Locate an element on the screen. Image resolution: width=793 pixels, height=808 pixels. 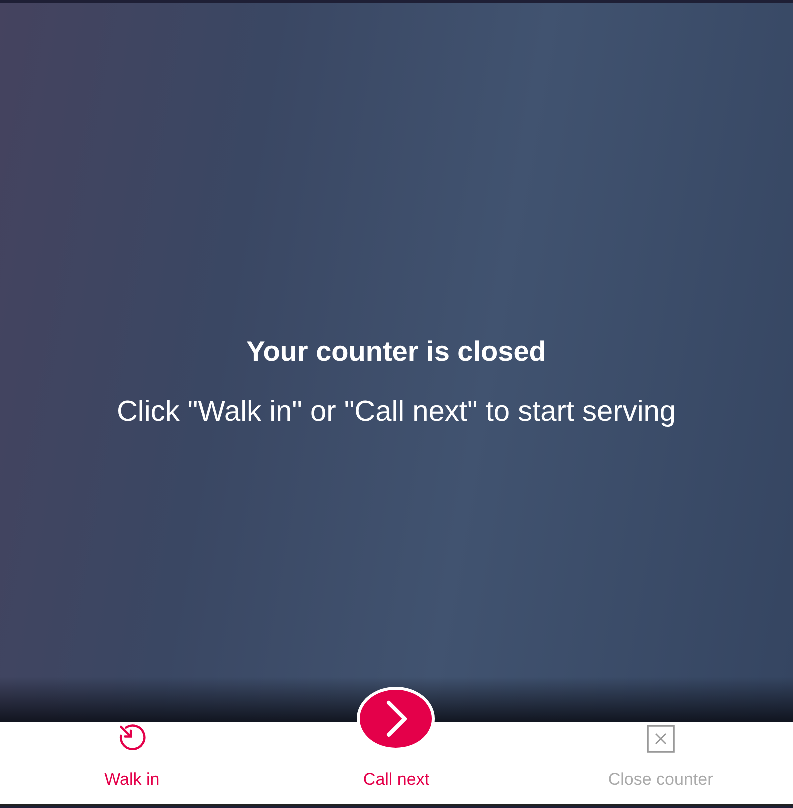
call-next-button: Call next is located at coordinates (396, 745).